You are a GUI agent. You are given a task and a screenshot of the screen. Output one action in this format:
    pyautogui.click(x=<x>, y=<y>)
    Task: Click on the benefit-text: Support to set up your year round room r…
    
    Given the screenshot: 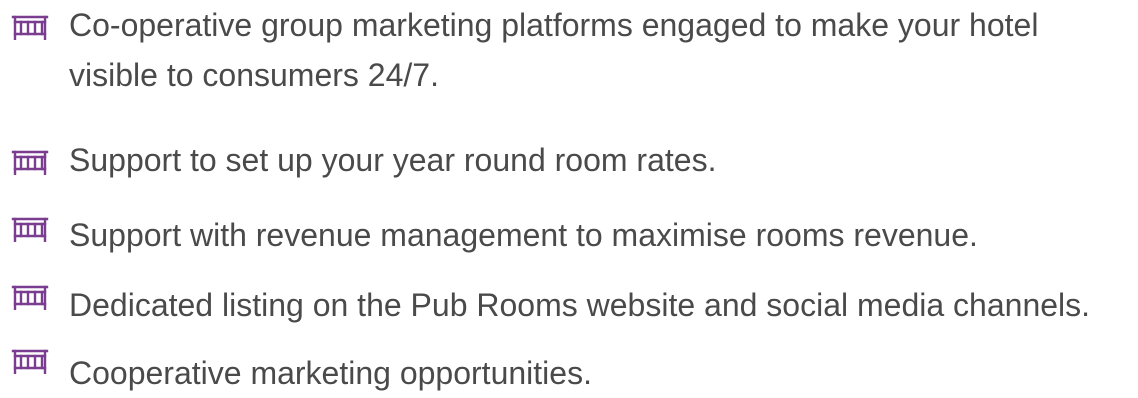 What is the action you would take?
    pyautogui.click(x=393, y=160)
    